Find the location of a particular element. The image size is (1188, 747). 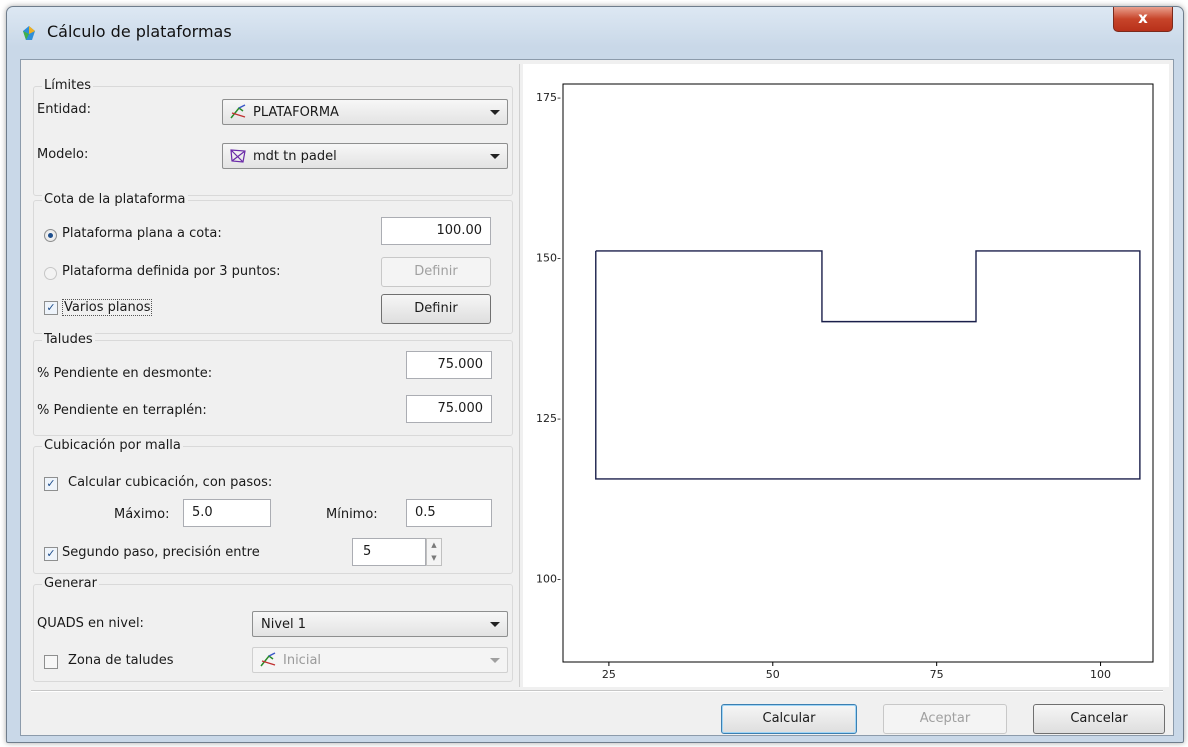

tres-puntos-label: Plataforma definida por 3 puntos: is located at coordinates (171, 271).